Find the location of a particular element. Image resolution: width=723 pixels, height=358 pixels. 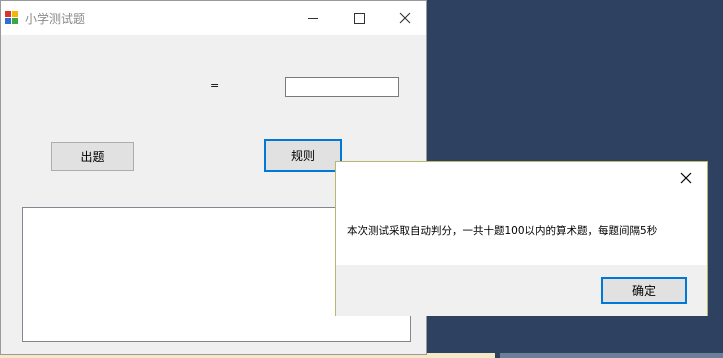

dialog-close-button is located at coordinates (686, 178).